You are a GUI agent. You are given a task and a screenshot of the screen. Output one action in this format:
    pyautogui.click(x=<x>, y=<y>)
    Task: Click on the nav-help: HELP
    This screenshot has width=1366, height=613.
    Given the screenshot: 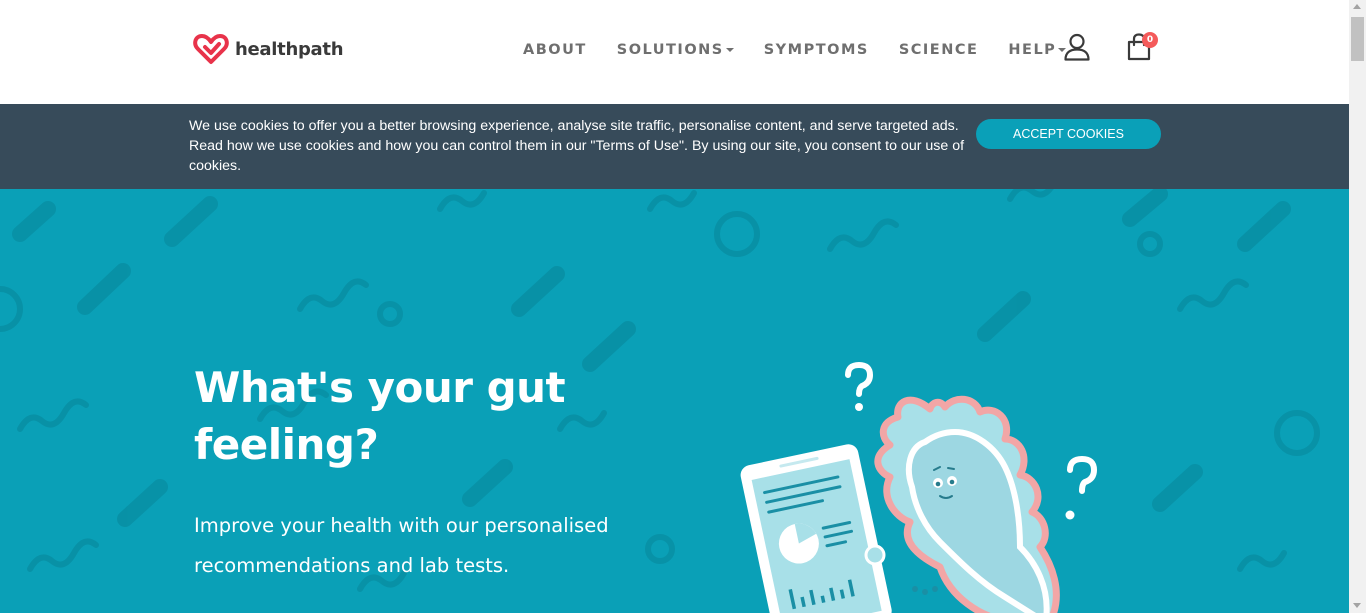 What is the action you would take?
    pyautogui.click(x=1037, y=50)
    